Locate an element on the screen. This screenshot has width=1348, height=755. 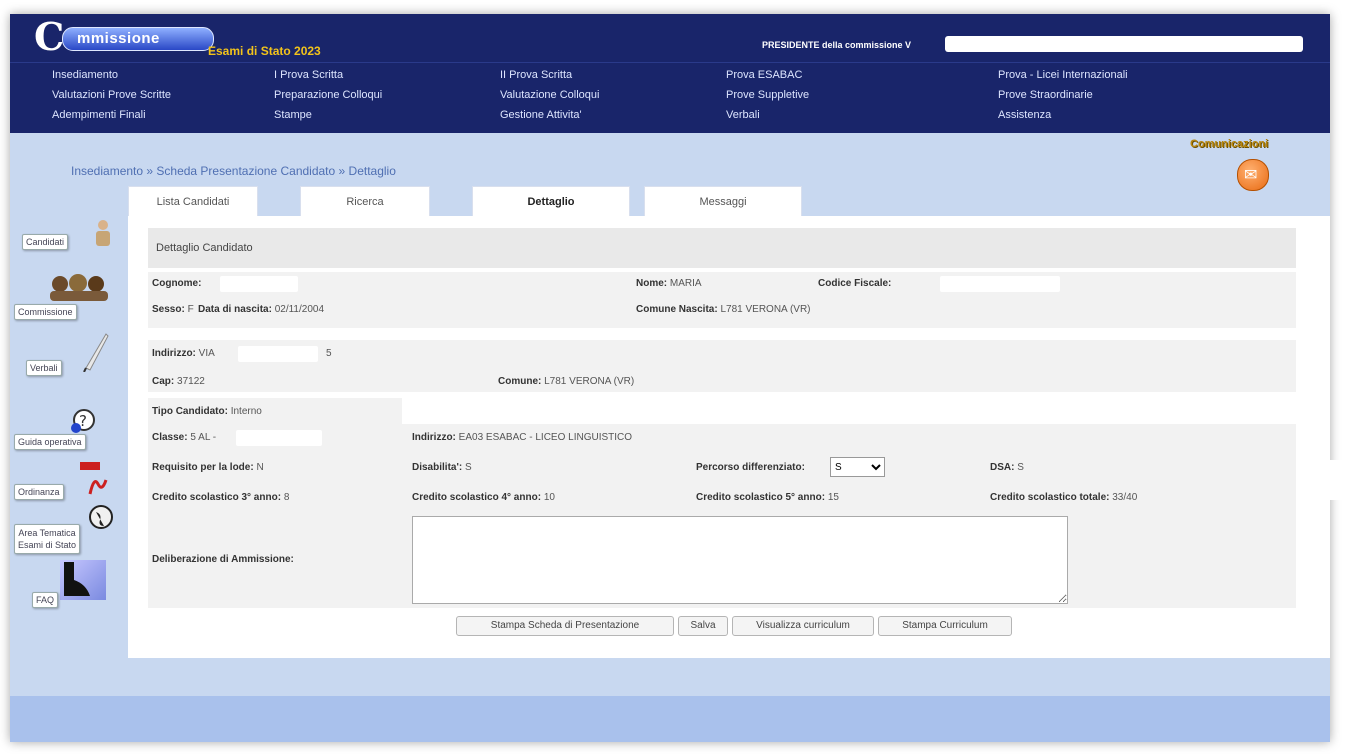
classe-value: 5 AL - is located at coordinates (203, 437).